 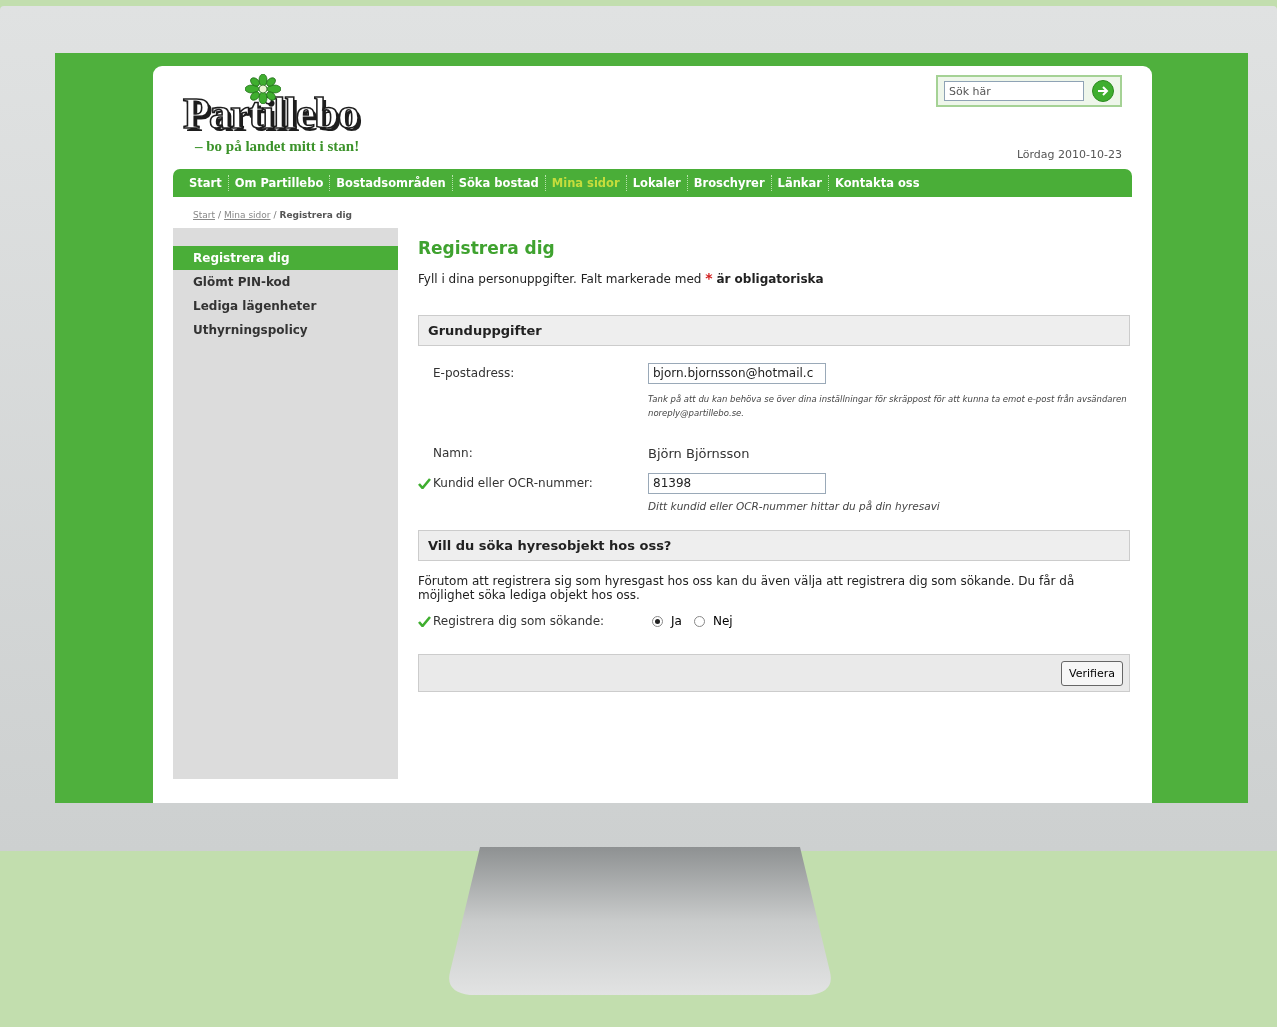 I want to click on nav-link: Lokaler, so click(x=656, y=183).